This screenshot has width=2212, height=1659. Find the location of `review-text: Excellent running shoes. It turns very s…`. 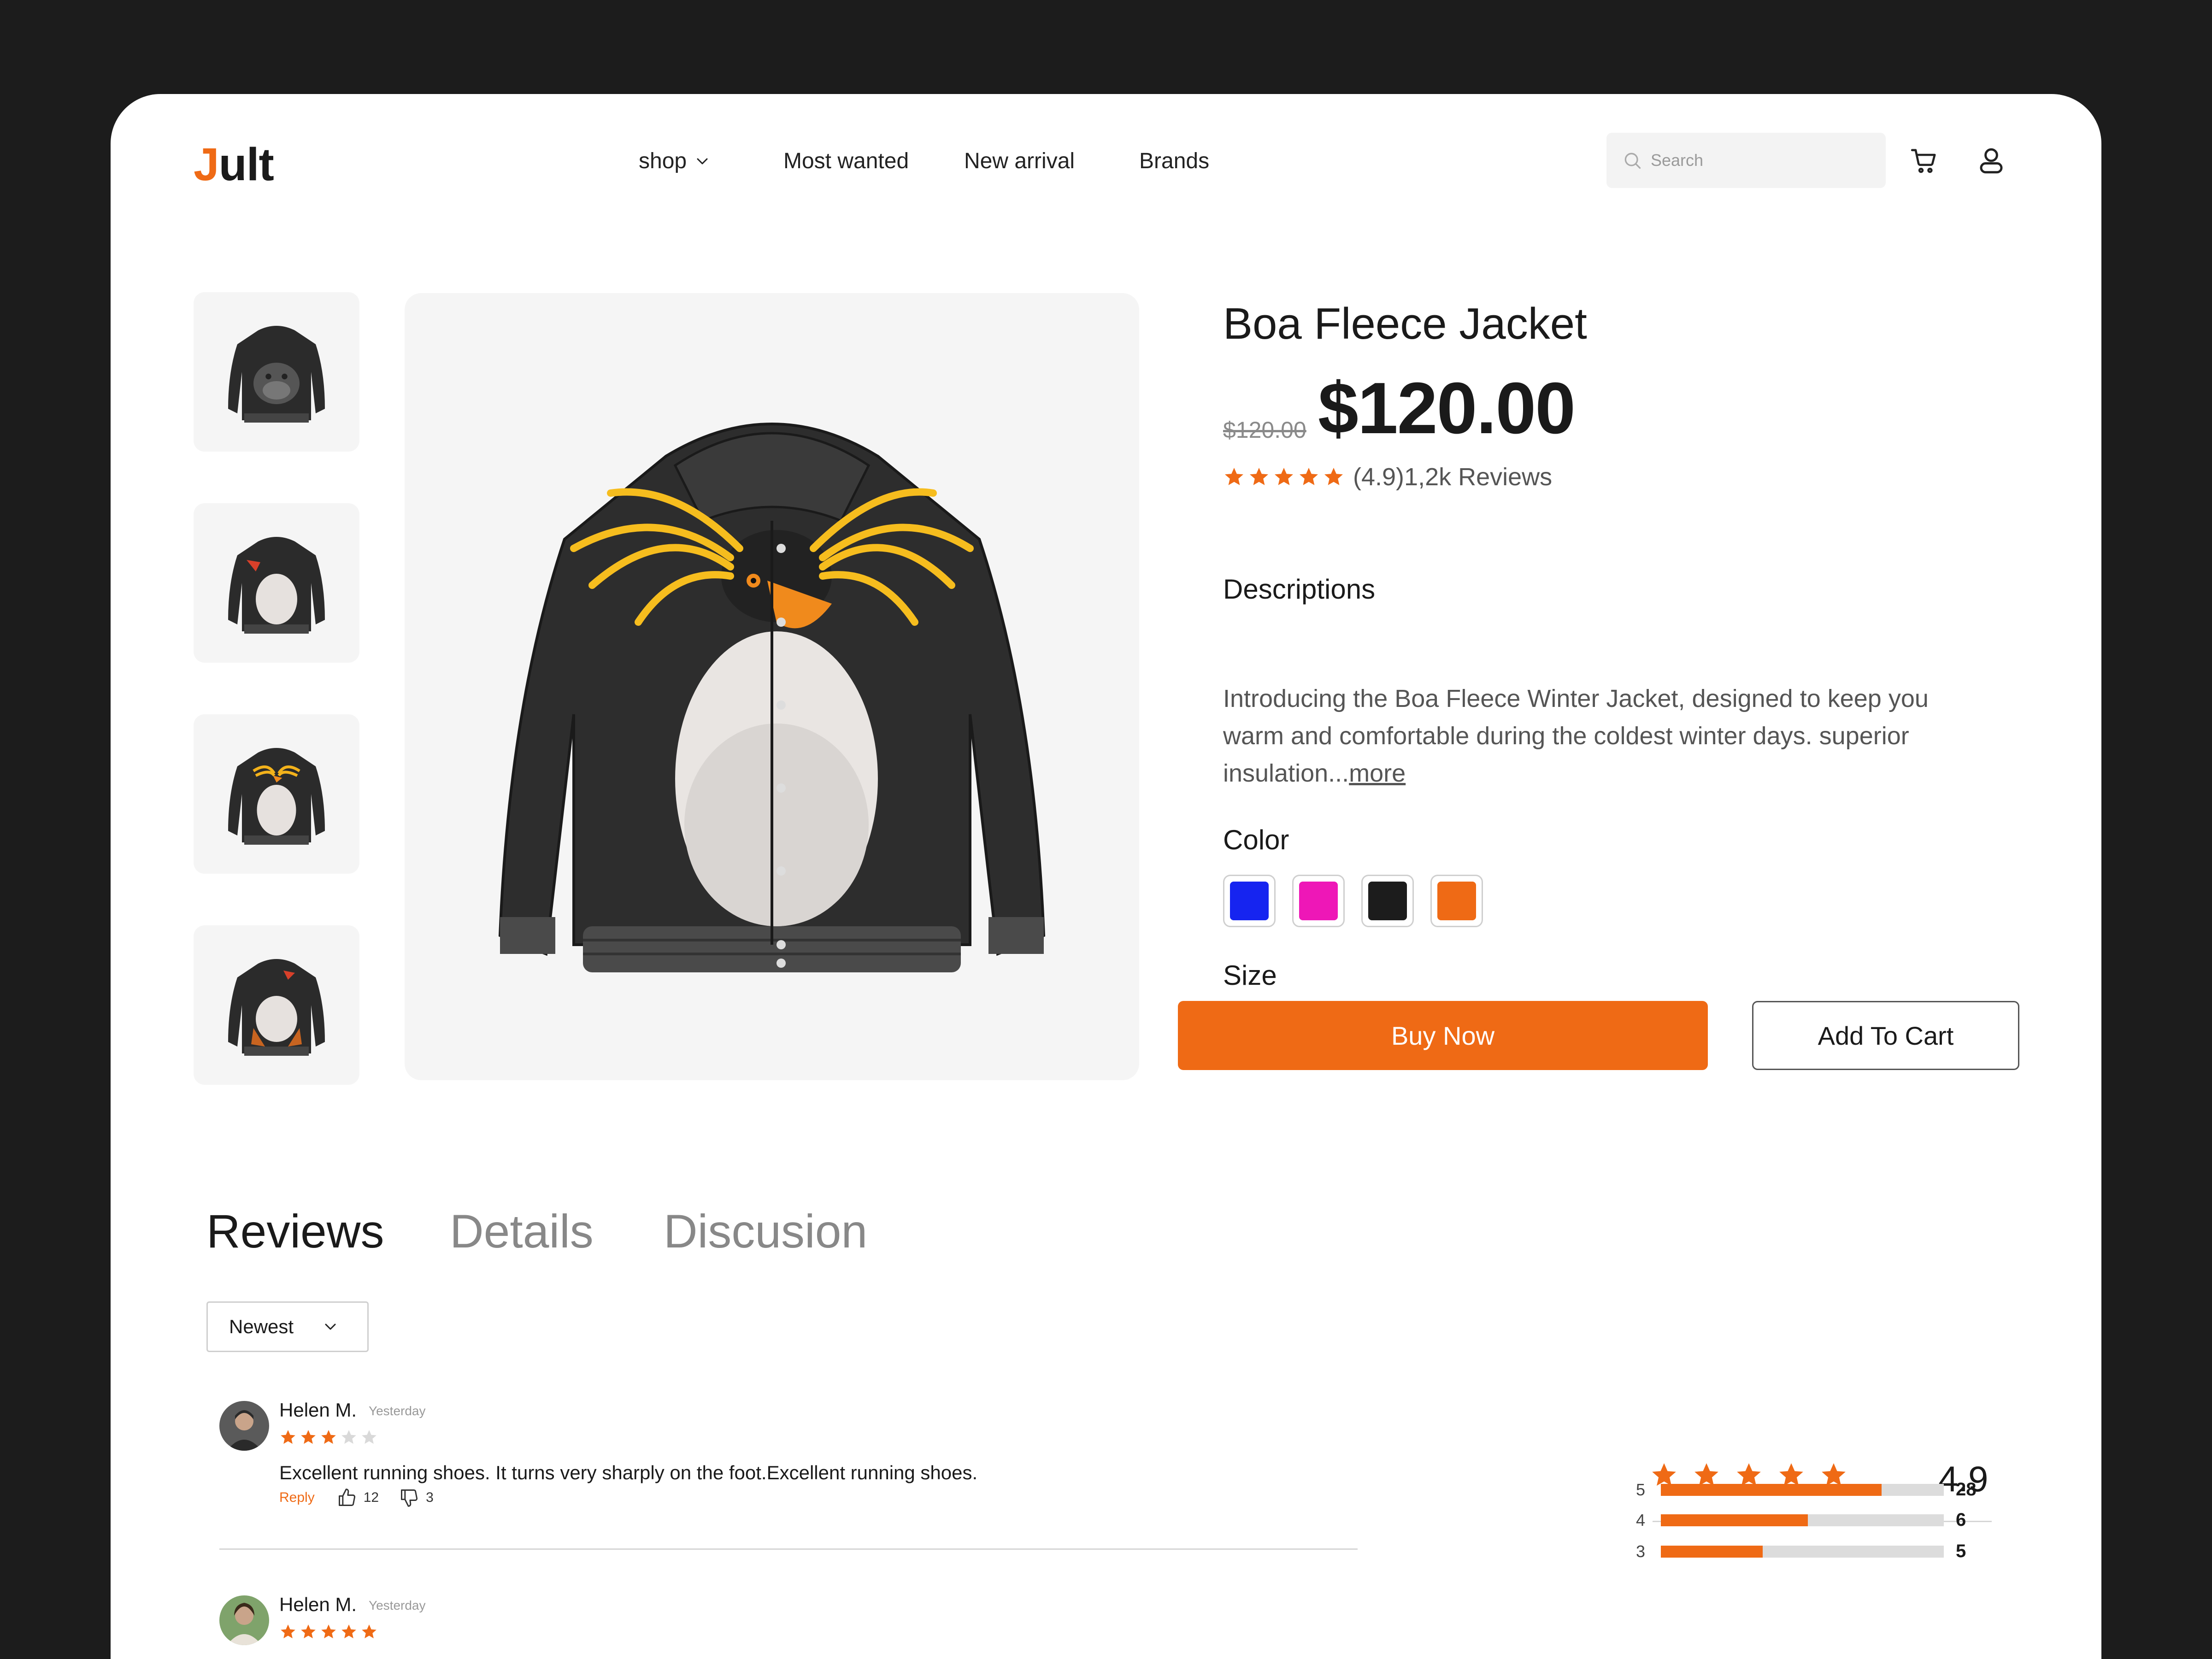

review-text: Excellent running shoes. It turns very s… is located at coordinates (628, 1472).